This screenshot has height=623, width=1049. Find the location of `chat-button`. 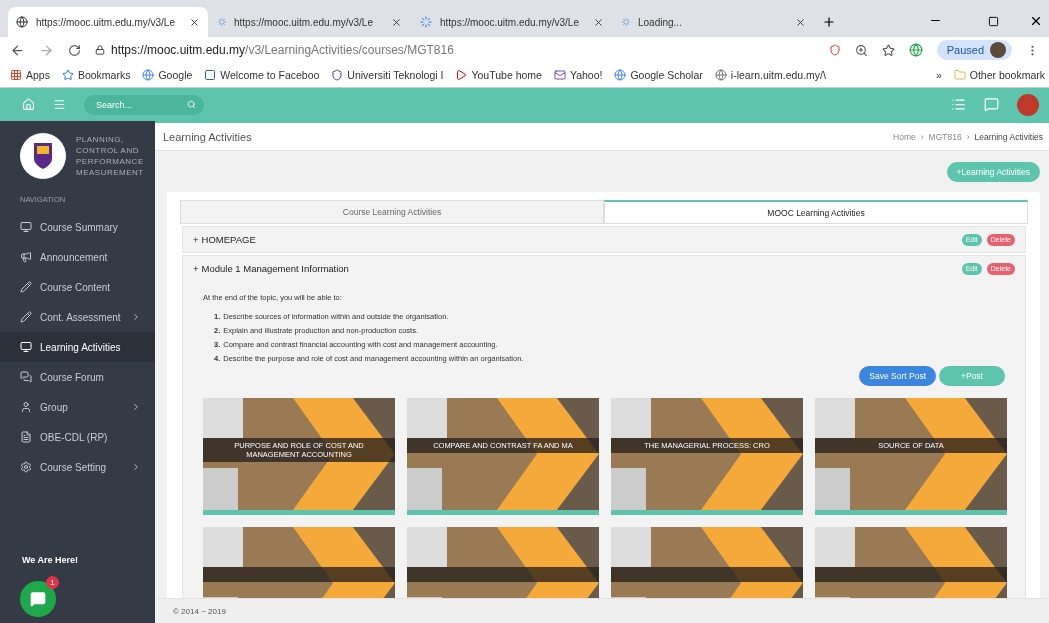

chat-button is located at coordinates (38, 599).